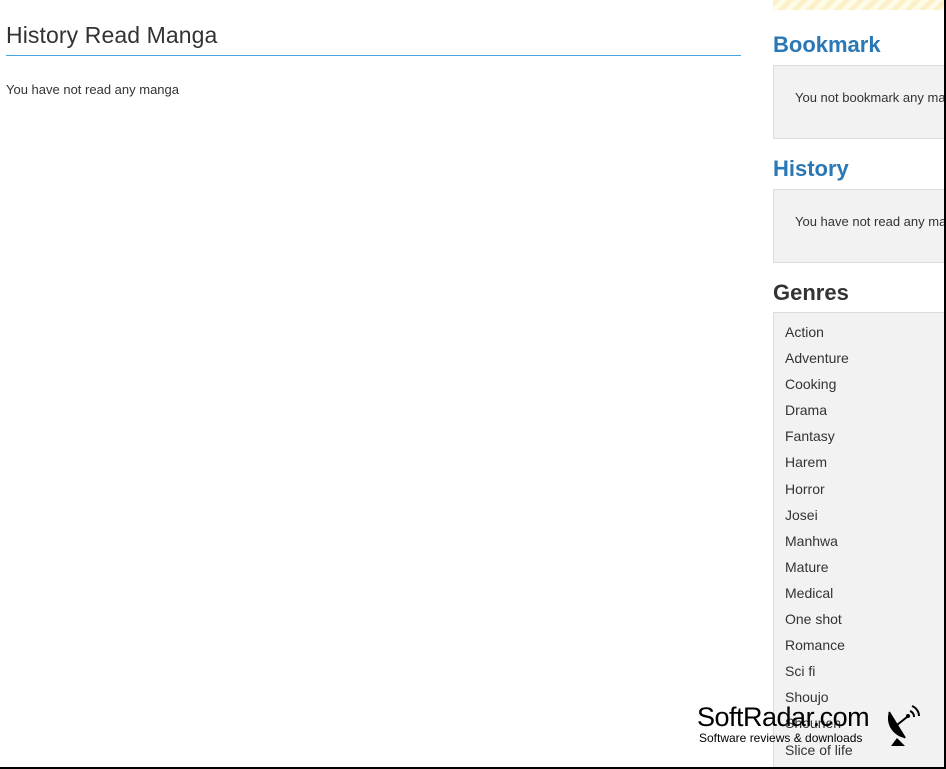 The height and width of the screenshot is (769, 946). What do you see at coordinates (781, 738) in the screenshot?
I see `watermark-tagline: Software reviews & downloads` at bounding box center [781, 738].